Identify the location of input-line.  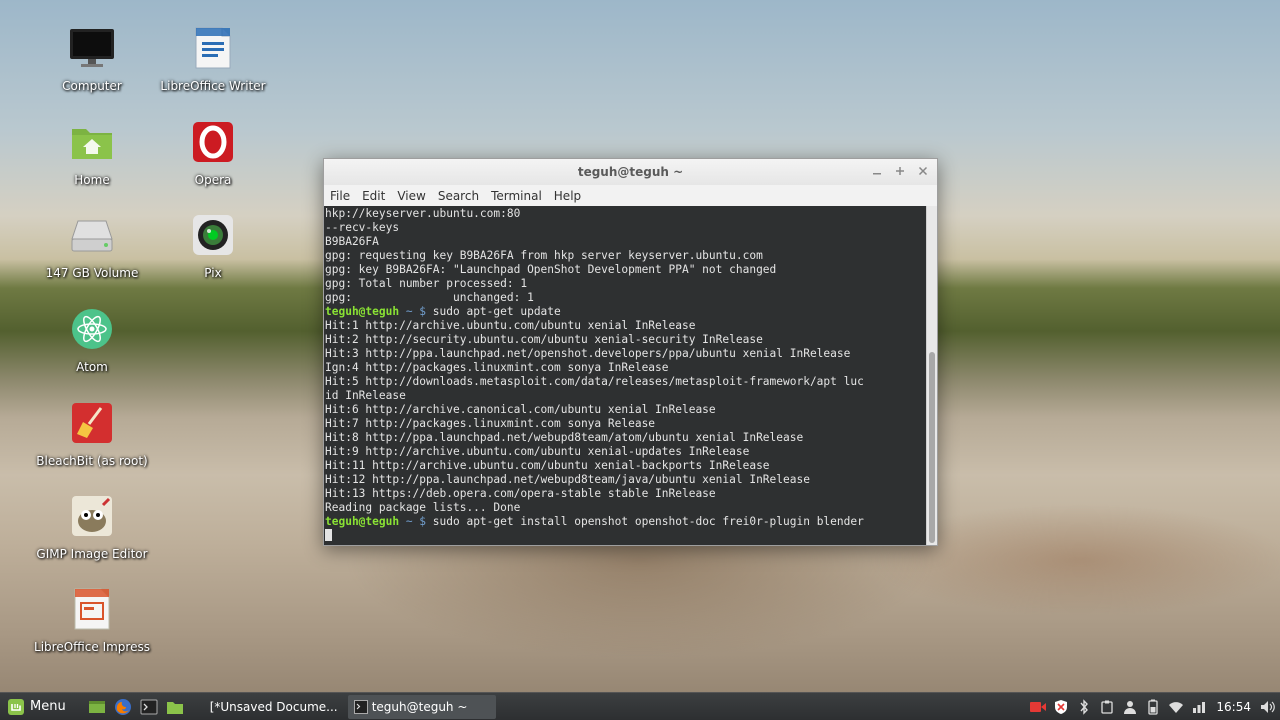
(625, 536).